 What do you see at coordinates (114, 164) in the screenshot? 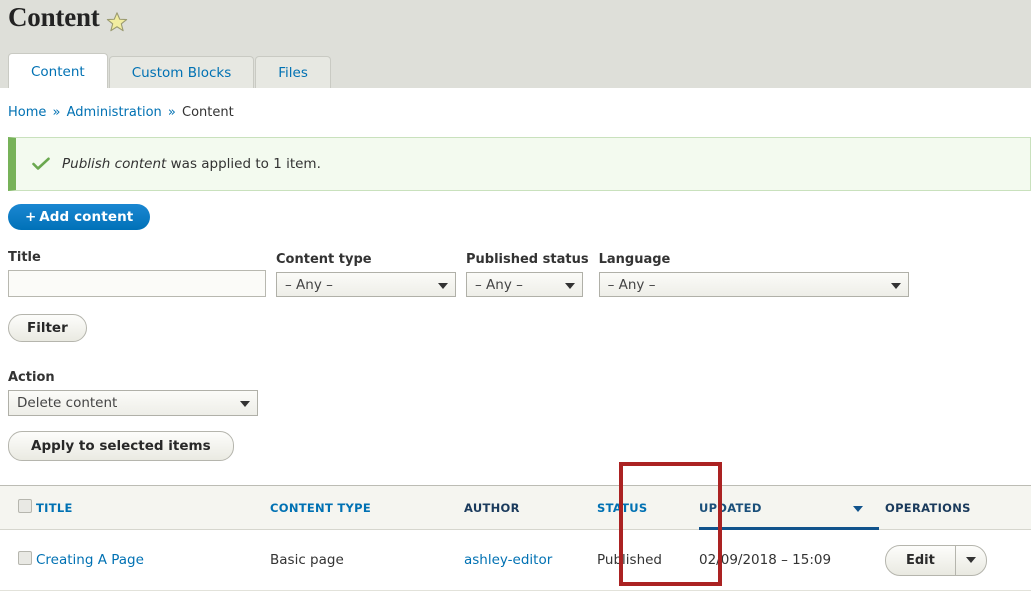
I see `status-message-emphasis: Publish content` at bounding box center [114, 164].